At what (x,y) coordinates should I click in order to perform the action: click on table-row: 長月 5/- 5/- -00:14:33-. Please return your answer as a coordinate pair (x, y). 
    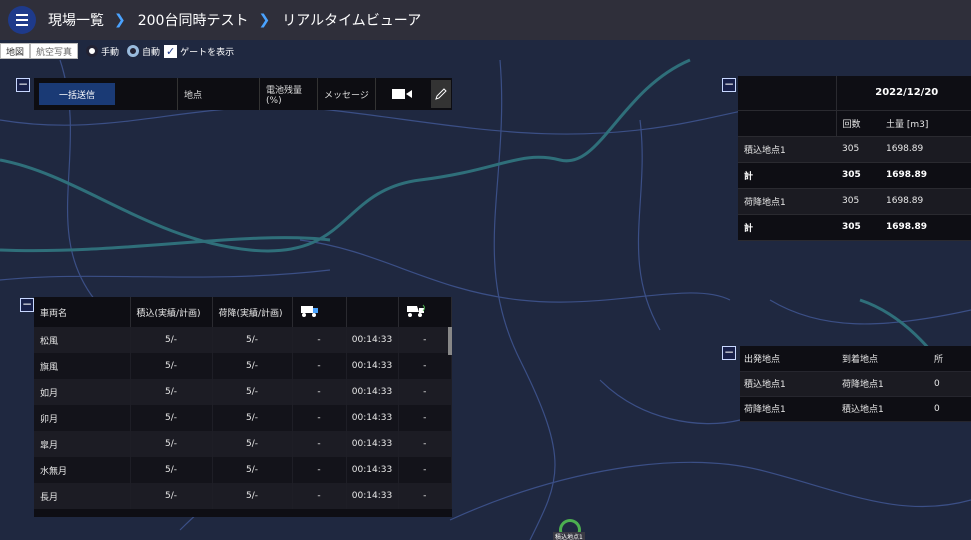
    Looking at the image, I should click on (243, 496).